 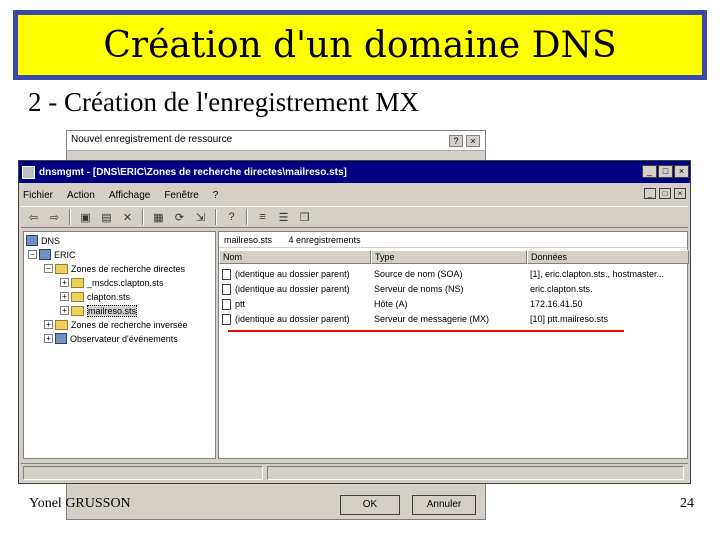 I want to click on minimize-button: _, so click(x=649, y=171).